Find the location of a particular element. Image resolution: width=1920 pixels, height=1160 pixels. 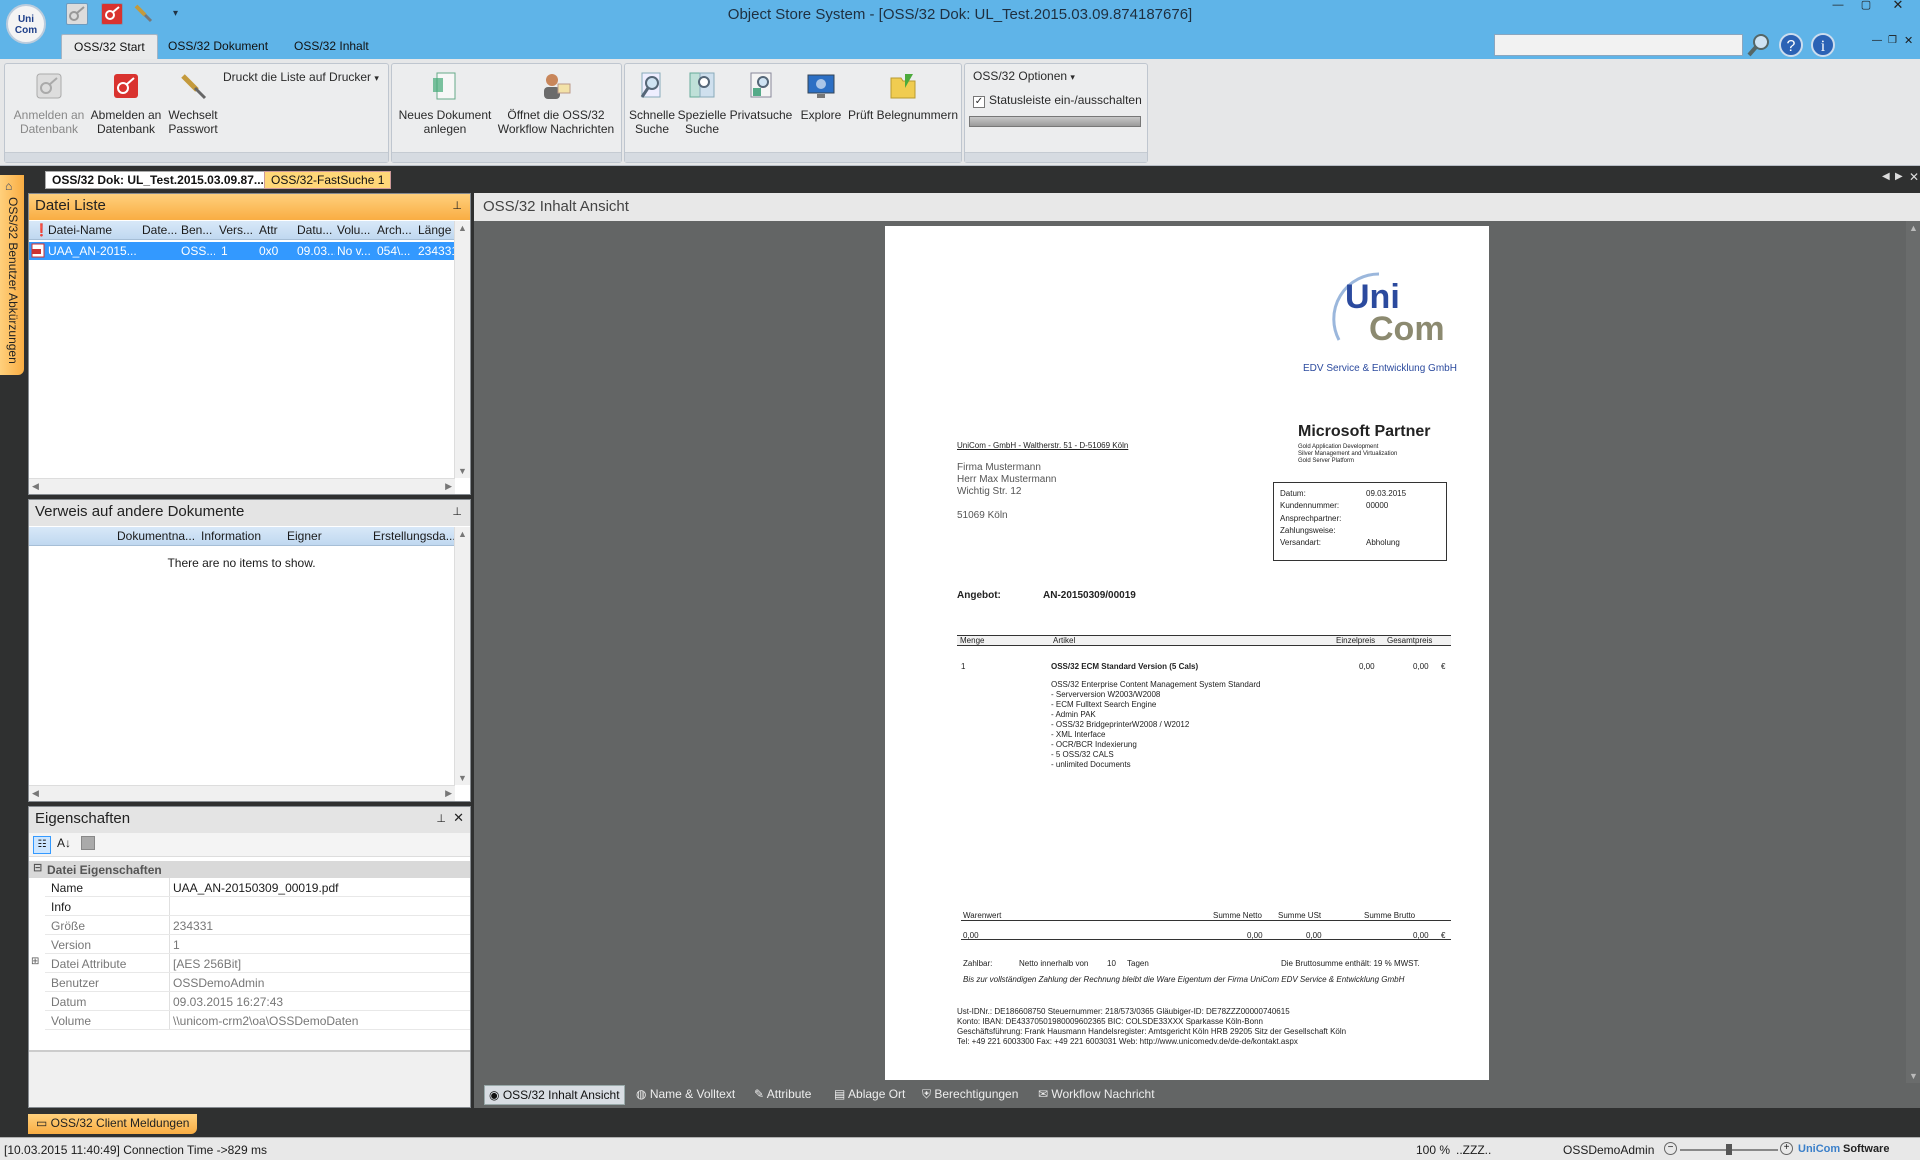

property-row-size: Größe 234331 is located at coordinates (257, 925).